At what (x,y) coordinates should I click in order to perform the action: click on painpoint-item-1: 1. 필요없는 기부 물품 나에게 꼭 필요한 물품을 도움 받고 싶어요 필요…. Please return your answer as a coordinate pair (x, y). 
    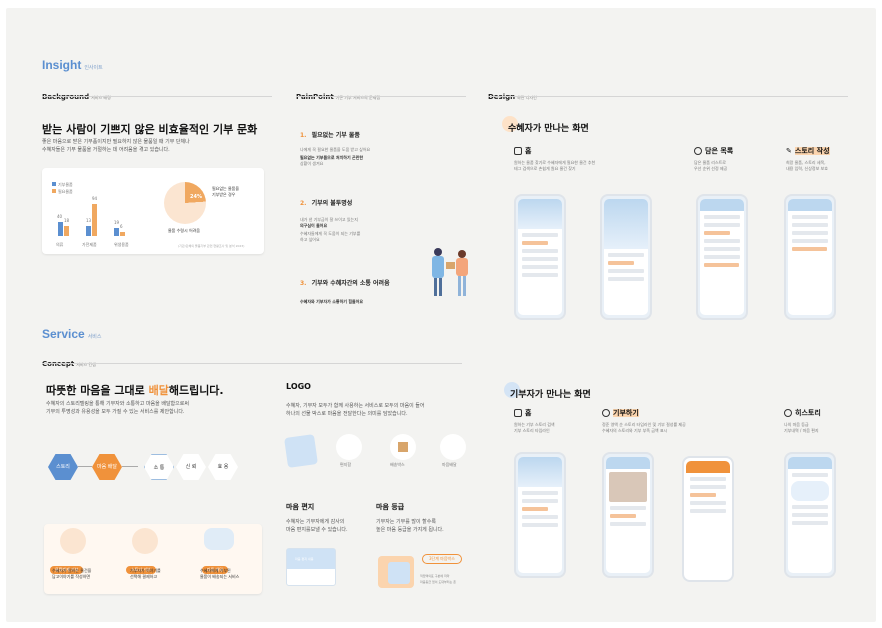
    Looking at the image, I should click on (335, 149).